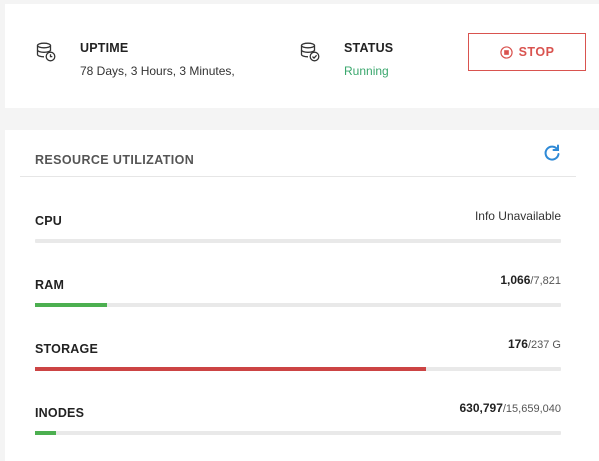 The height and width of the screenshot is (461, 599). Describe the element at coordinates (50, 285) in the screenshot. I see `ram-label: RAM` at that location.